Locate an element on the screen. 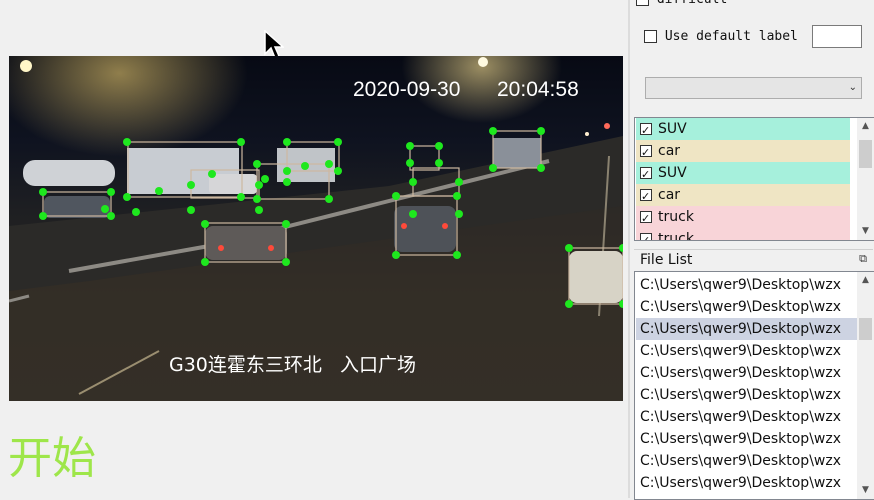 The height and width of the screenshot is (500, 874). difficult-checkbox-box is located at coordinates (642, 3).